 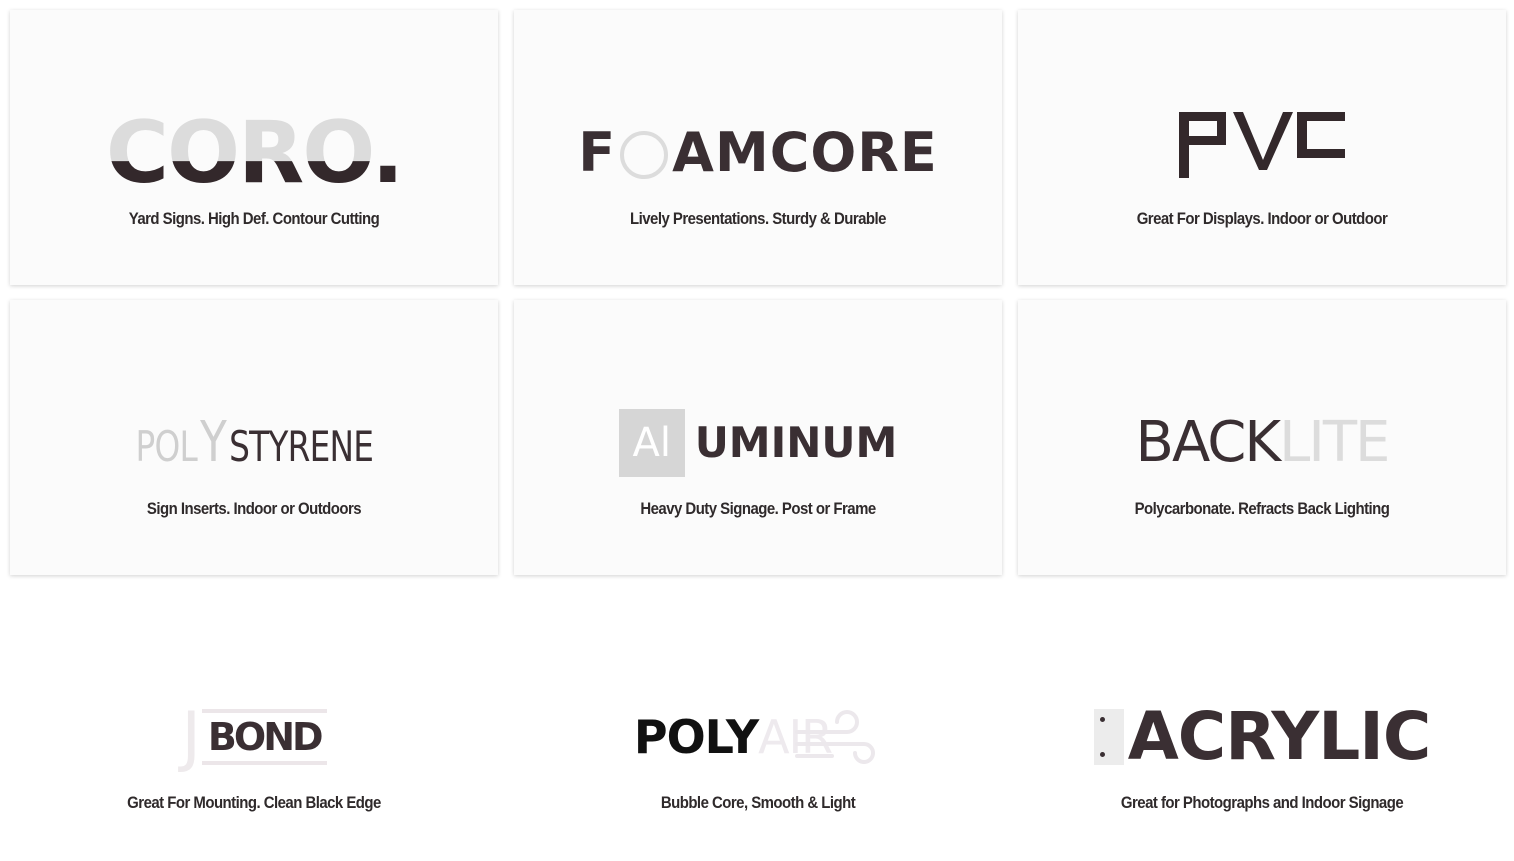 I want to click on aluminum-tagline: Heavy Duty Signage. Post or Frame, so click(x=758, y=508).